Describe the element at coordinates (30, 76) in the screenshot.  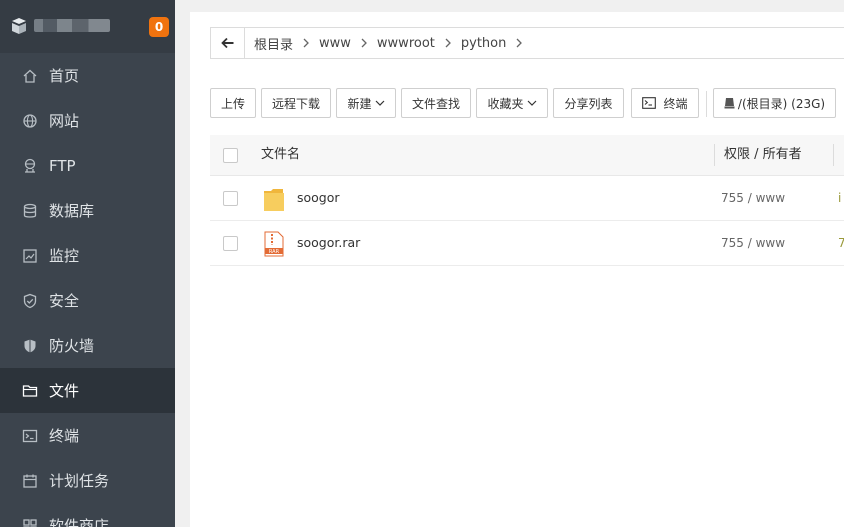
I see `home-icon` at that location.